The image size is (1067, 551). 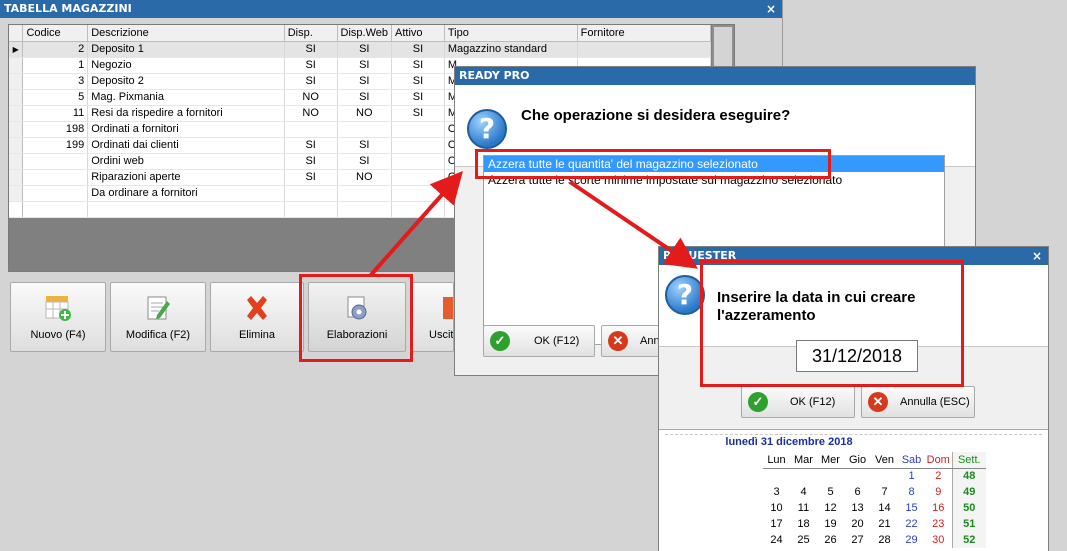 What do you see at coordinates (968, 524) in the screenshot?
I see `week-number: 51` at bounding box center [968, 524].